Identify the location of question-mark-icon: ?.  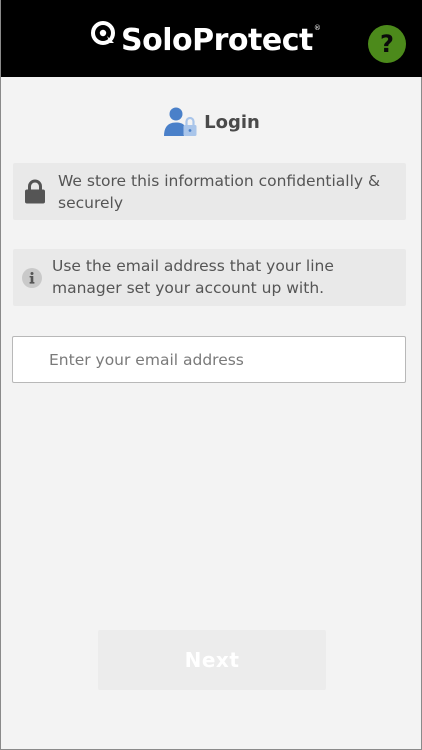
(387, 44).